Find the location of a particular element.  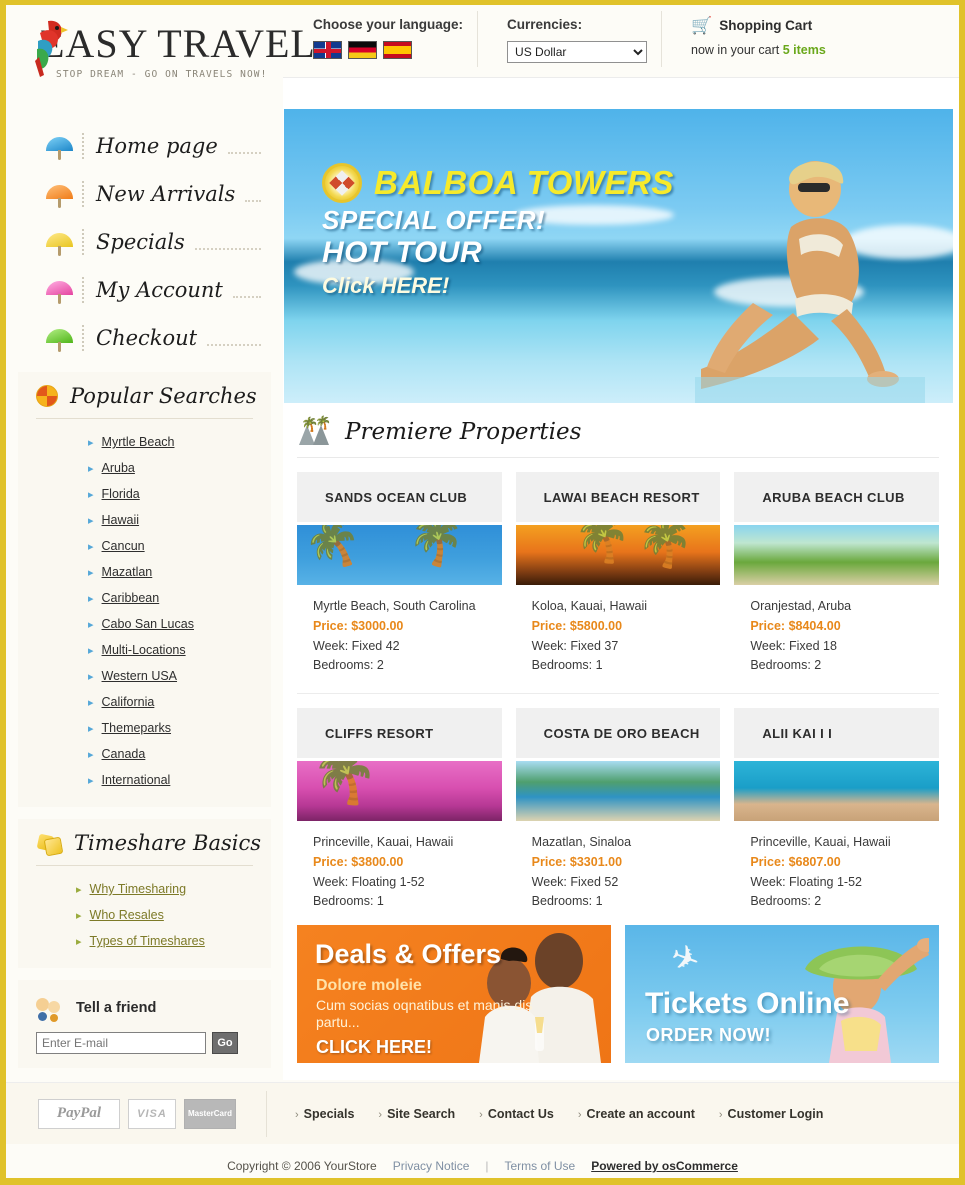

list-item: ▸ Caribbean is located at coordinates (179, 598).